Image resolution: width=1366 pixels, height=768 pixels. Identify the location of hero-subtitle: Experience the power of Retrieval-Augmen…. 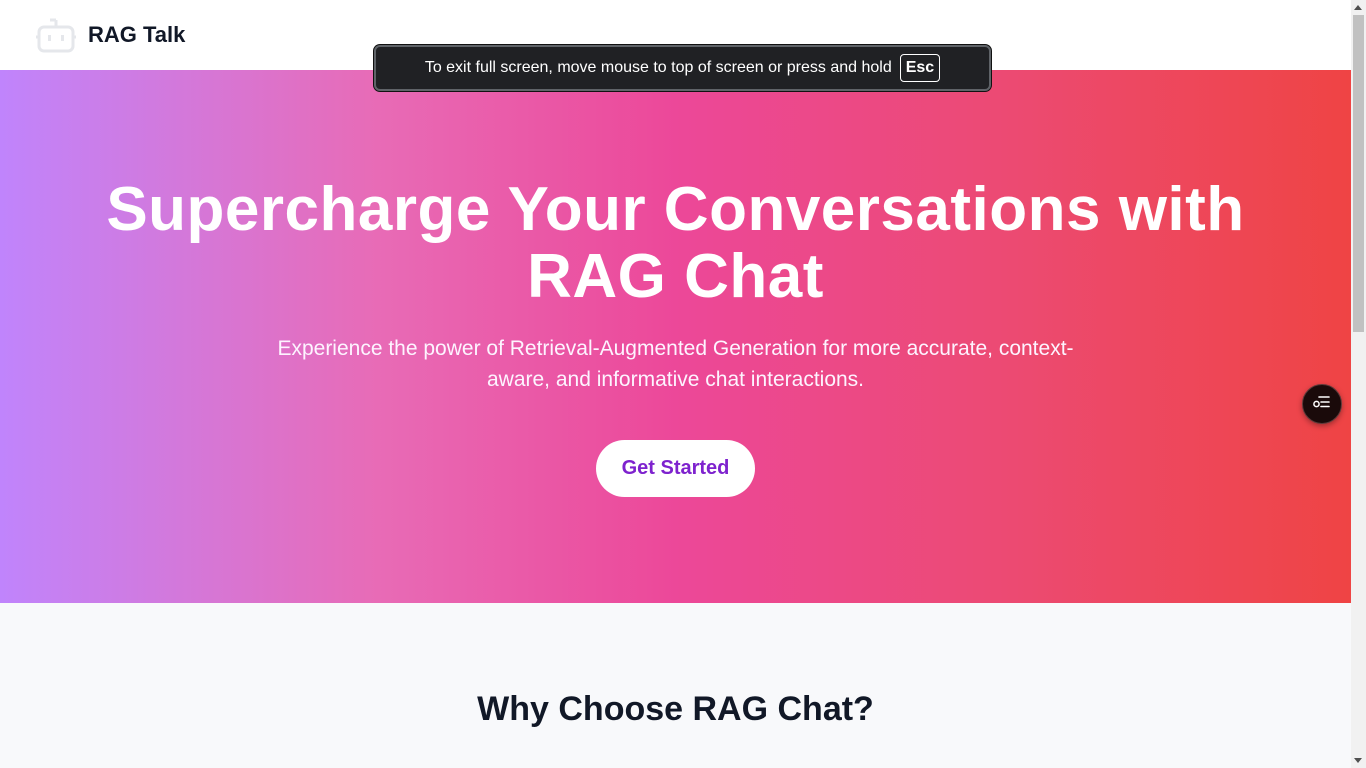
(675, 364).